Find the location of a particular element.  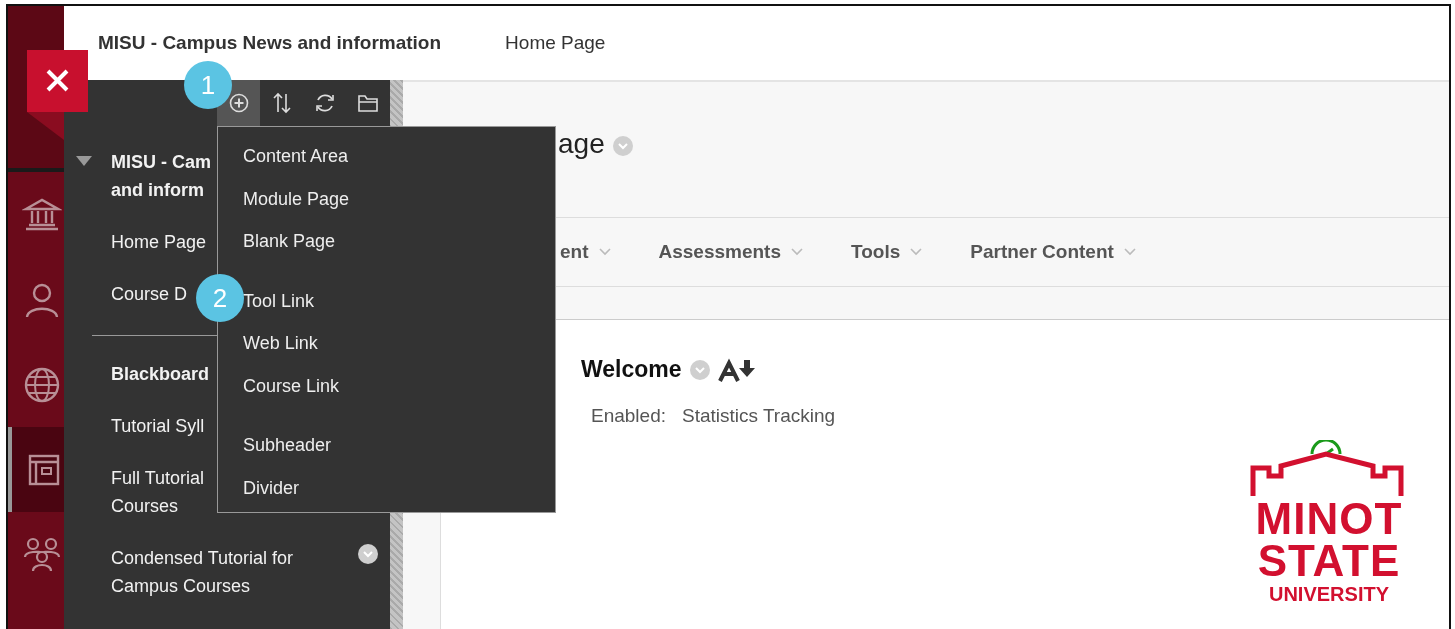

expanded-icon is located at coordinates (84, 162).